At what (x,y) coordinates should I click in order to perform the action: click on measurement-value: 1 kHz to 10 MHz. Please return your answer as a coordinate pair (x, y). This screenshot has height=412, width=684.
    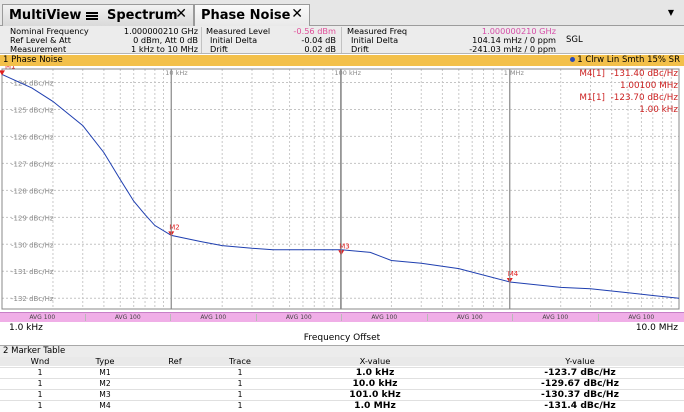
    Looking at the image, I should click on (164, 49).